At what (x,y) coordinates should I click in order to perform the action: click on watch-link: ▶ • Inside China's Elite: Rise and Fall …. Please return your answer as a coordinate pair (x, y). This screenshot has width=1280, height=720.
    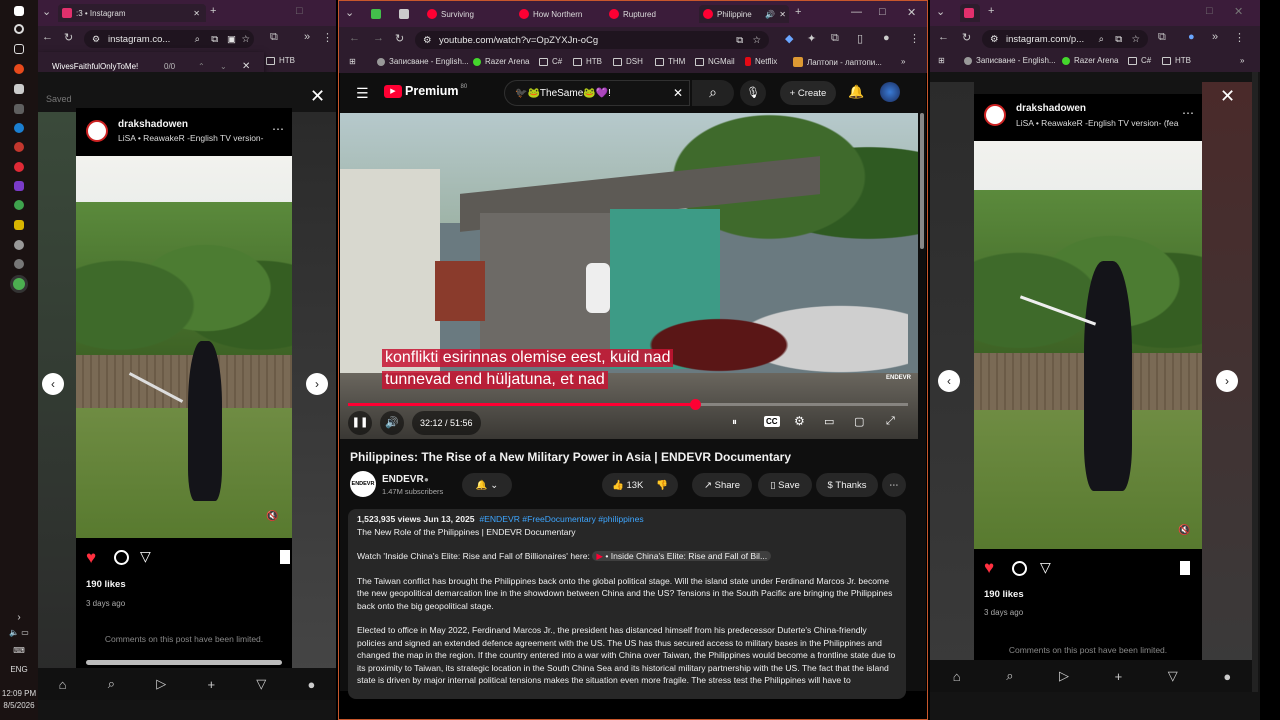
    Looking at the image, I should click on (682, 556).